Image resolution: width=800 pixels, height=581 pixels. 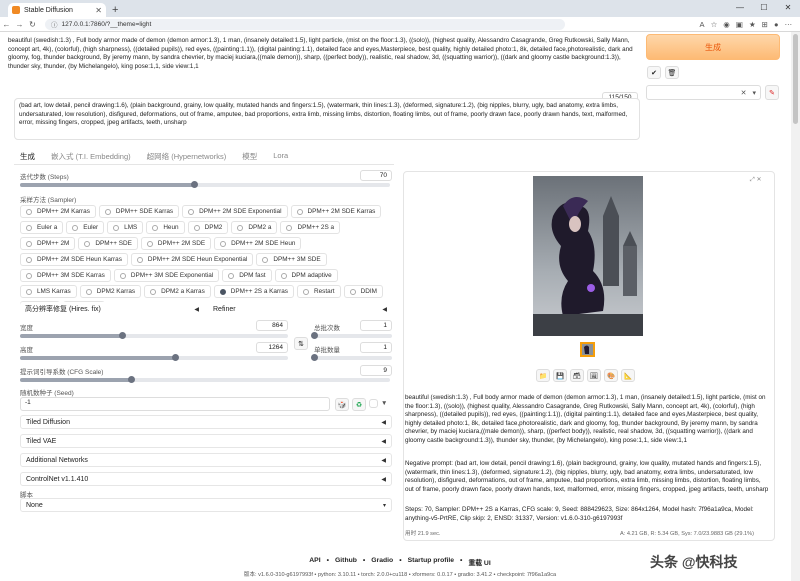 What do you see at coordinates (166, 275) in the screenshot?
I see `sampler-option: DPM++ 3M SDE Exponential` at bounding box center [166, 275].